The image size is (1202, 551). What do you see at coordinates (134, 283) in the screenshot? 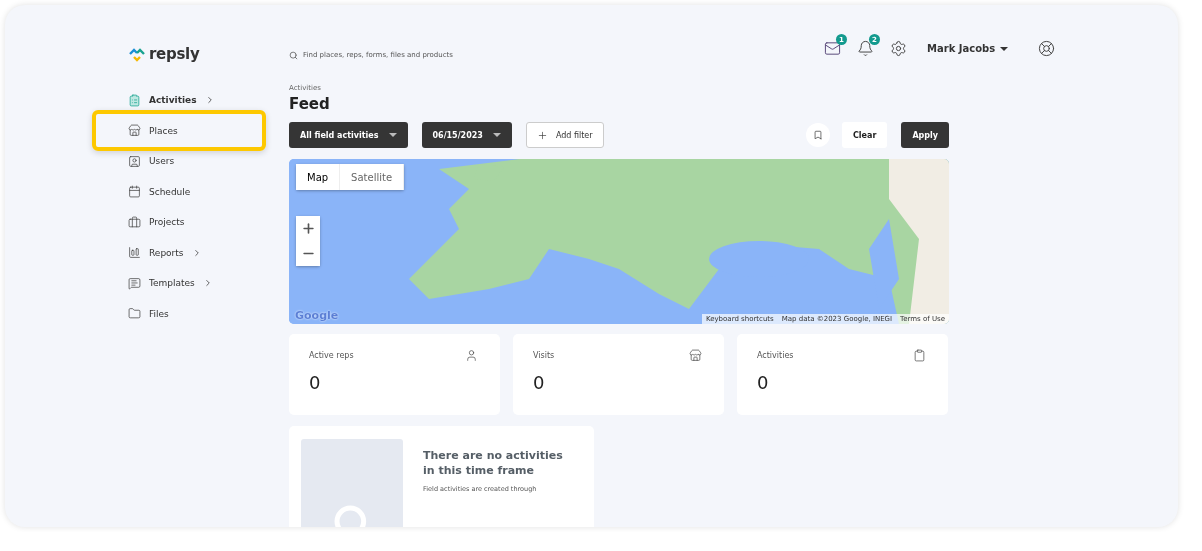
I see `message-icon` at bounding box center [134, 283].